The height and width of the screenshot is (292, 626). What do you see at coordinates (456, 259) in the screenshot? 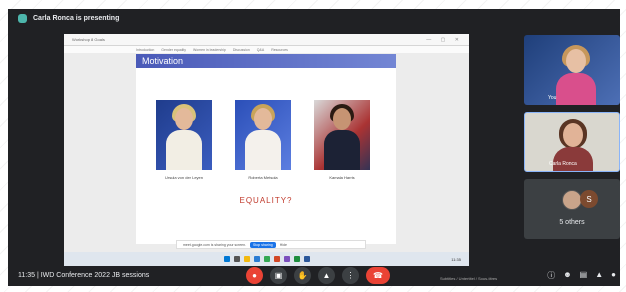
I see `taskbar-clock: 11:35` at bounding box center [456, 259].